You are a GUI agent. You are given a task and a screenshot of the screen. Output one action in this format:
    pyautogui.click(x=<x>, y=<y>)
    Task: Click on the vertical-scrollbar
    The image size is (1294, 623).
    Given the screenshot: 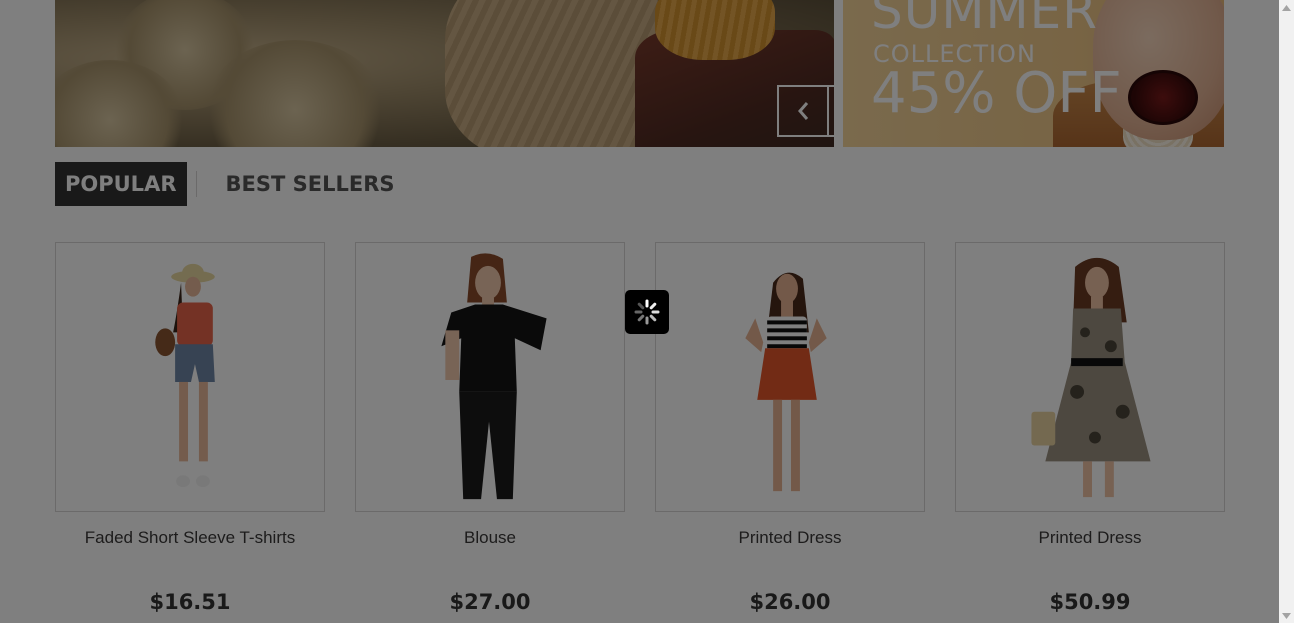 What is the action you would take?
    pyautogui.click(x=1286, y=311)
    